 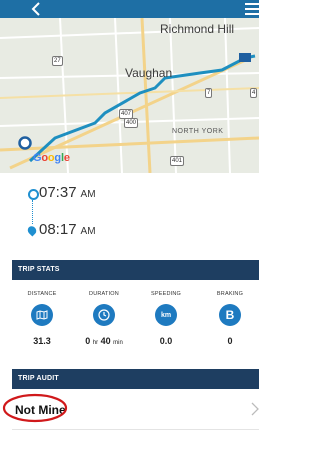 I want to click on highlight-ellipse, so click(x=35, y=408).